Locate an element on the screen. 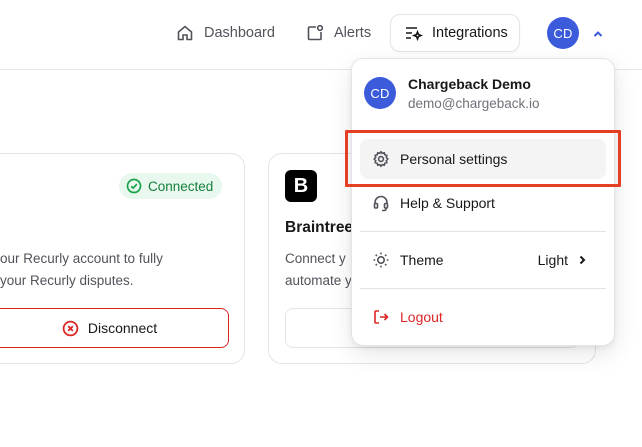  check-circle-icon is located at coordinates (134, 186).